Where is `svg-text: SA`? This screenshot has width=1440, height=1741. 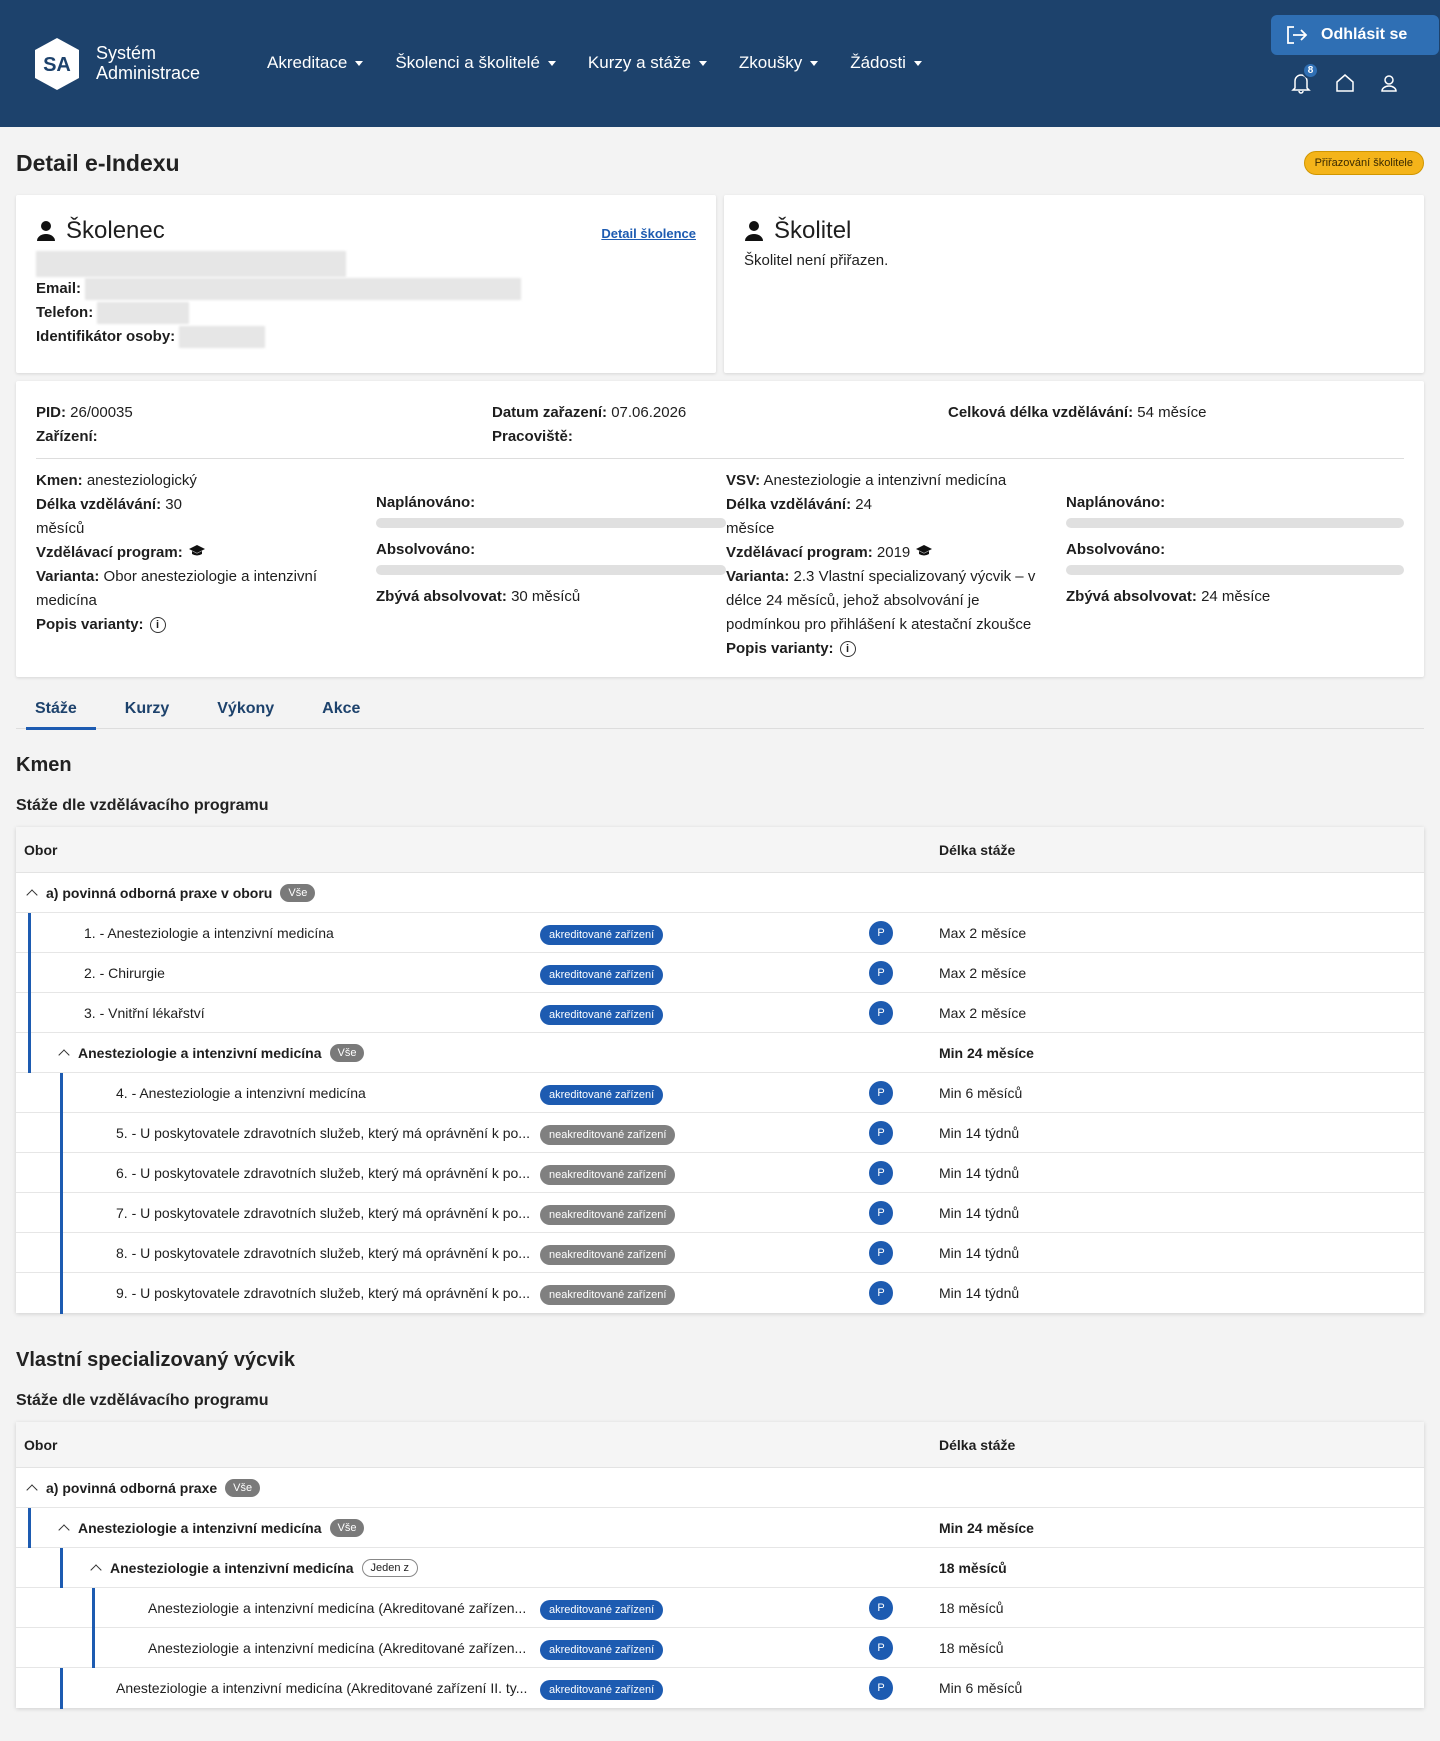
svg-text: SA is located at coordinates (57, 65).